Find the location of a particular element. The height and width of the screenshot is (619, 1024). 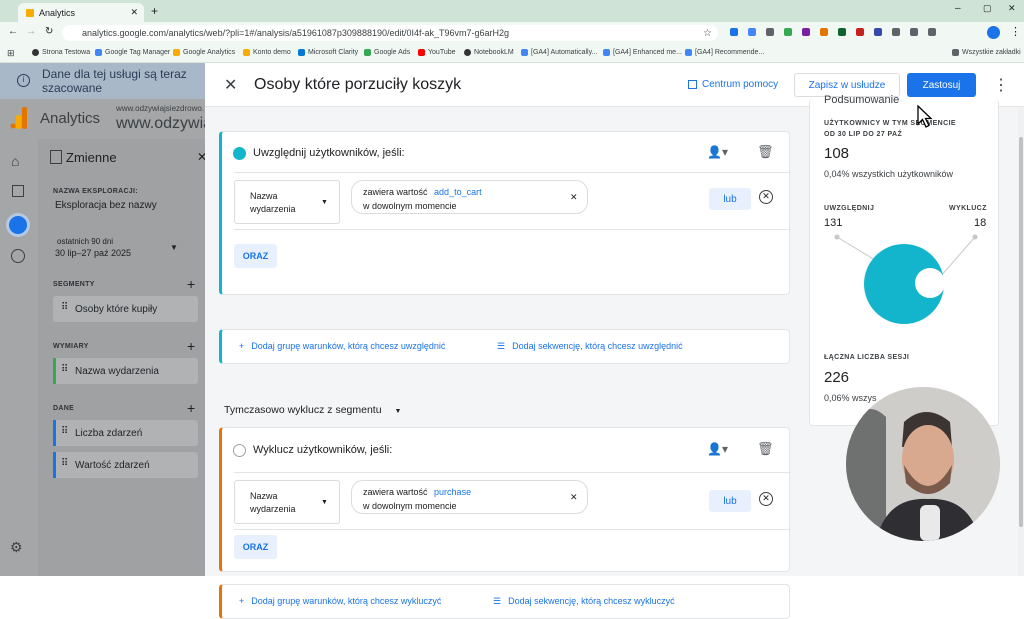

condition-value: add_to_cart is located at coordinates (458, 192).